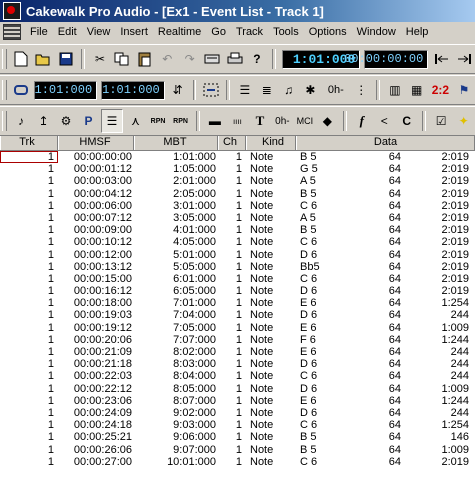  Describe the element at coordinates (237, 218) in the screenshot. I see `table-row: 1 00:00:07:12 3:05:000 1 Note A 5 64 2:019` at that location.